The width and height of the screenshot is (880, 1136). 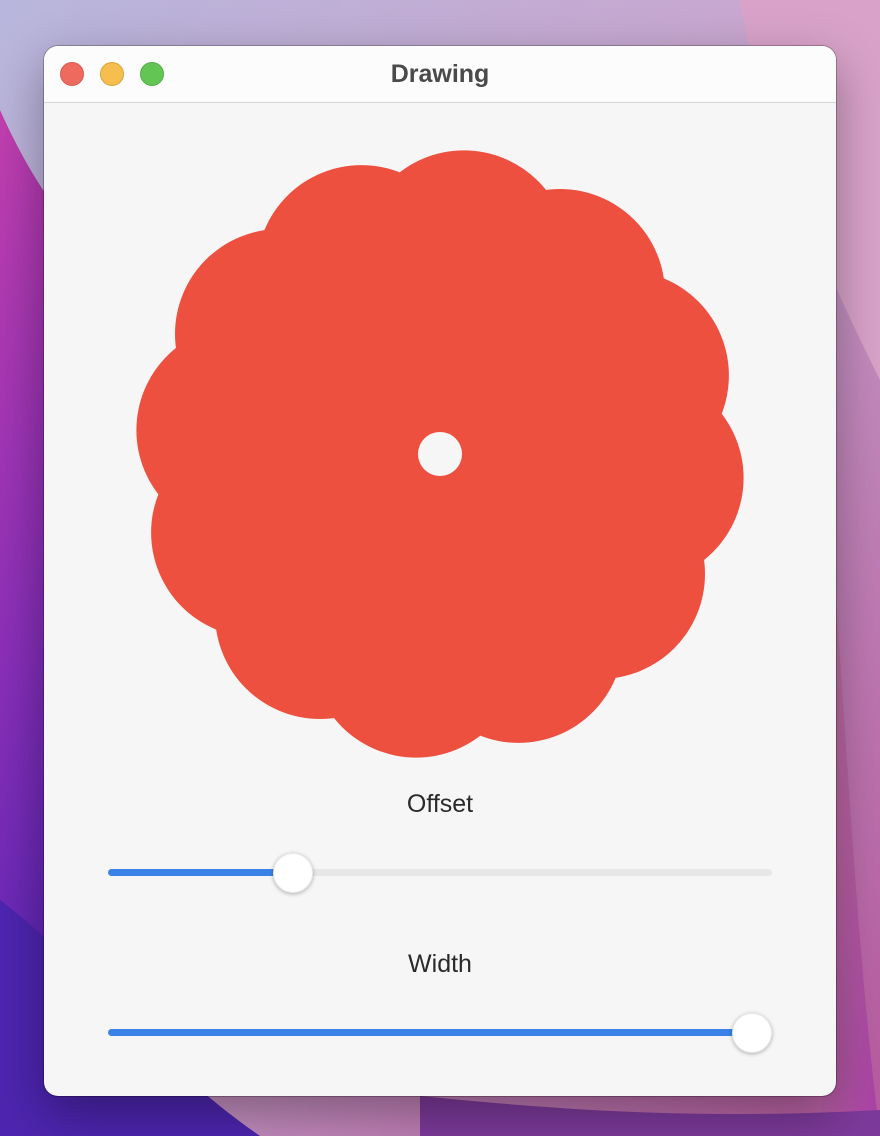 What do you see at coordinates (440, 873) in the screenshot?
I see `offset-slider` at bounding box center [440, 873].